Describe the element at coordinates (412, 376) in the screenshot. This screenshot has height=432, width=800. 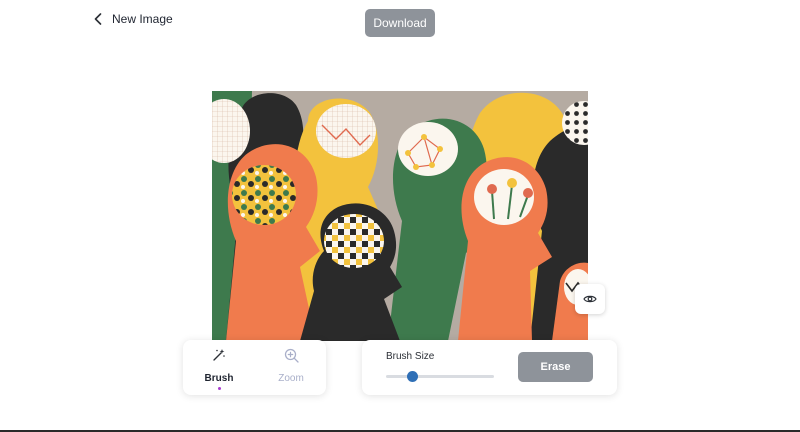
I see `slider-handle` at that location.